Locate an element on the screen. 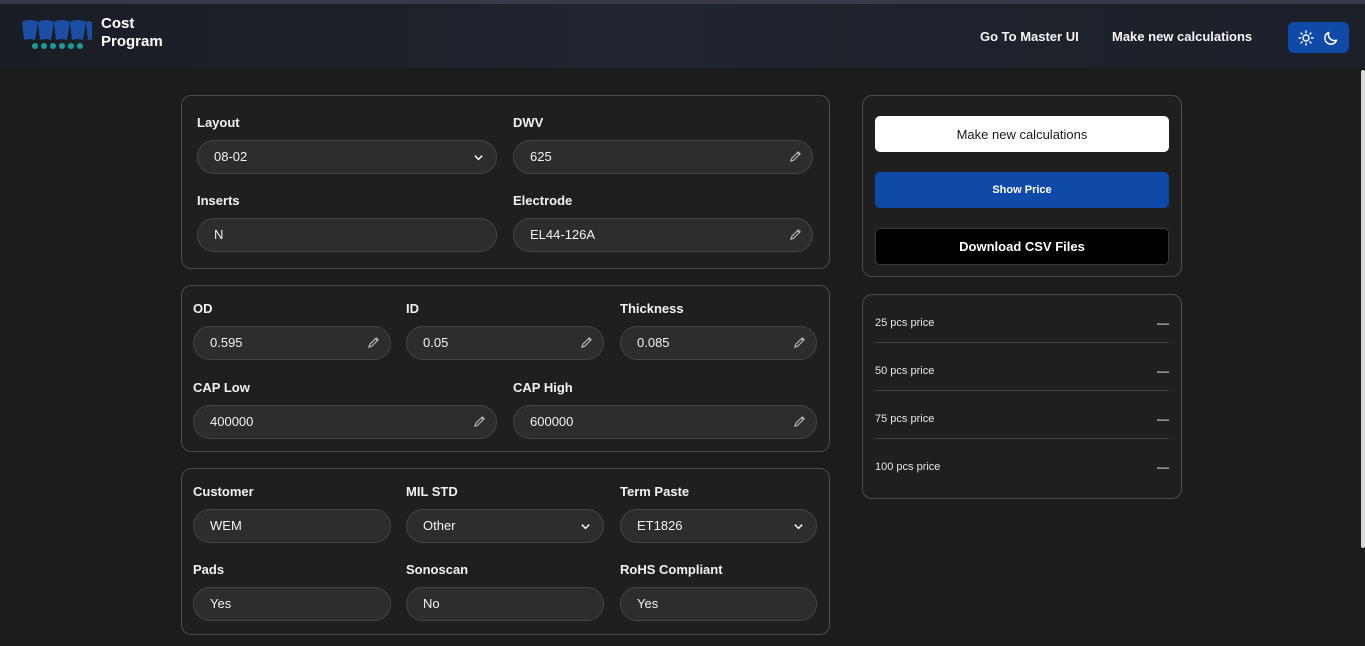 This screenshot has width=1365, height=646. cap-high-input: 600000 is located at coordinates (665, 422).